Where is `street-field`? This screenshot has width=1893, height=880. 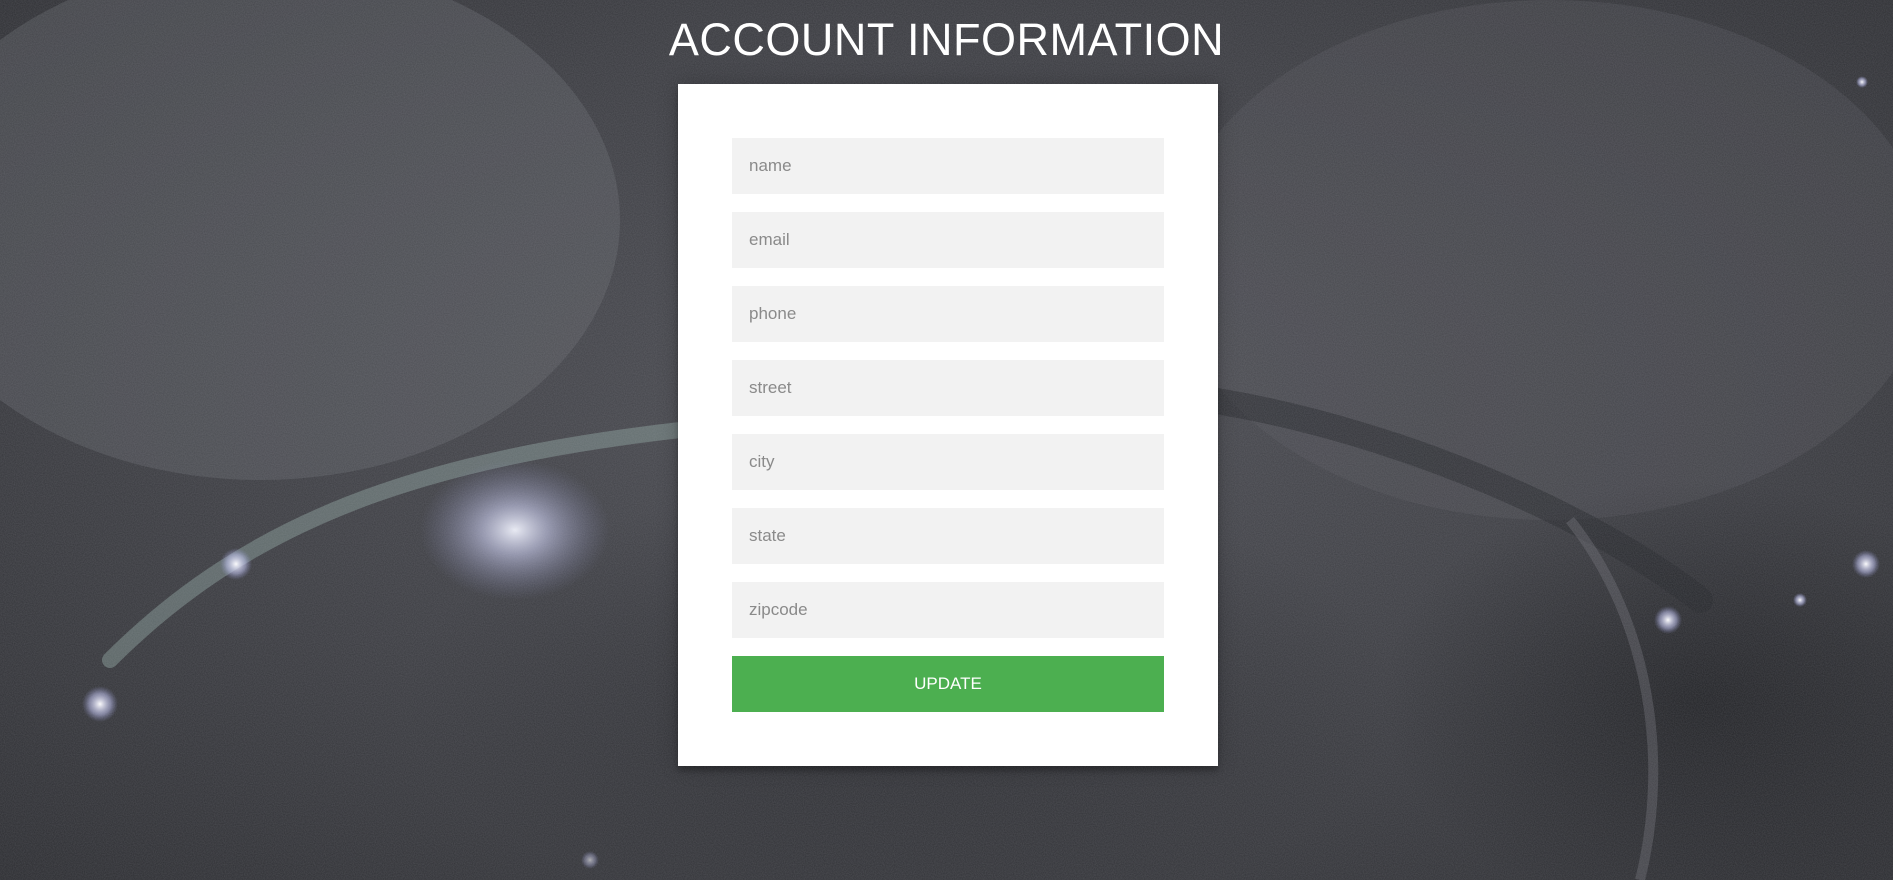 street-field is located at coordinates (948, 388).